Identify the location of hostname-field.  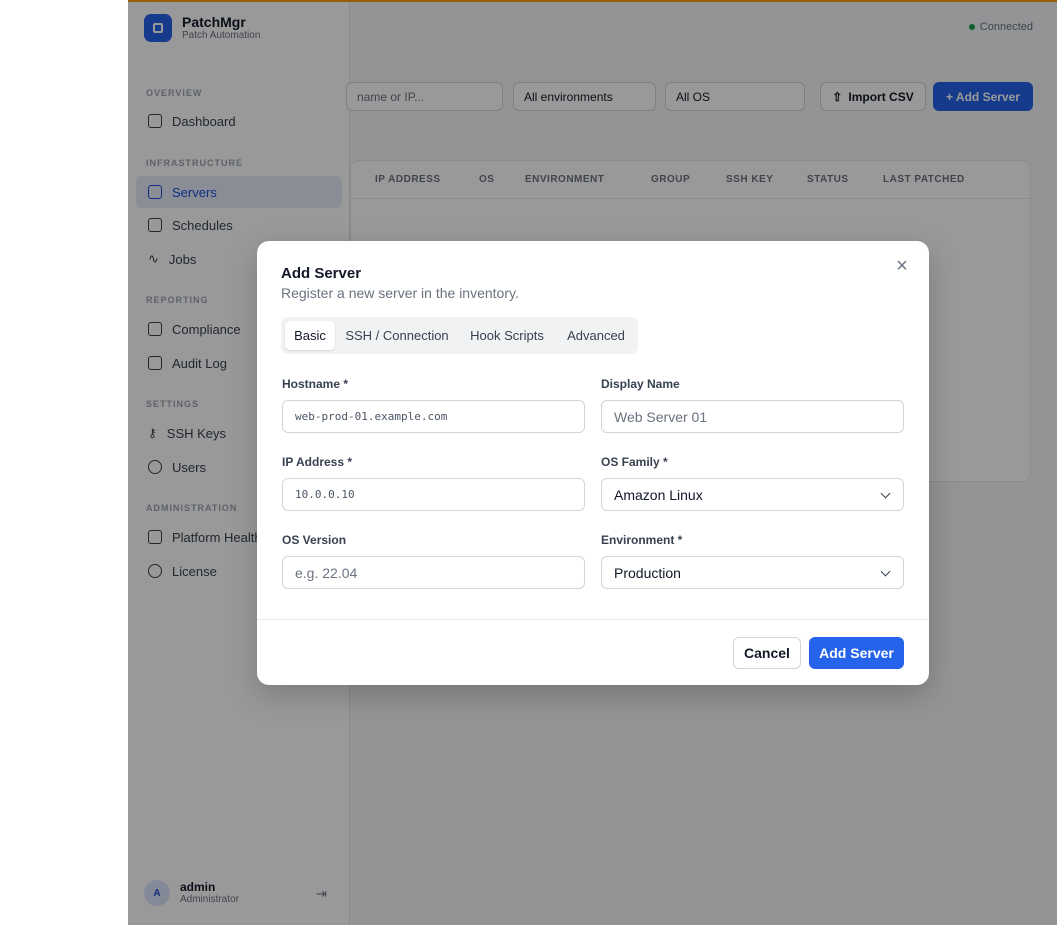
(433, 416).